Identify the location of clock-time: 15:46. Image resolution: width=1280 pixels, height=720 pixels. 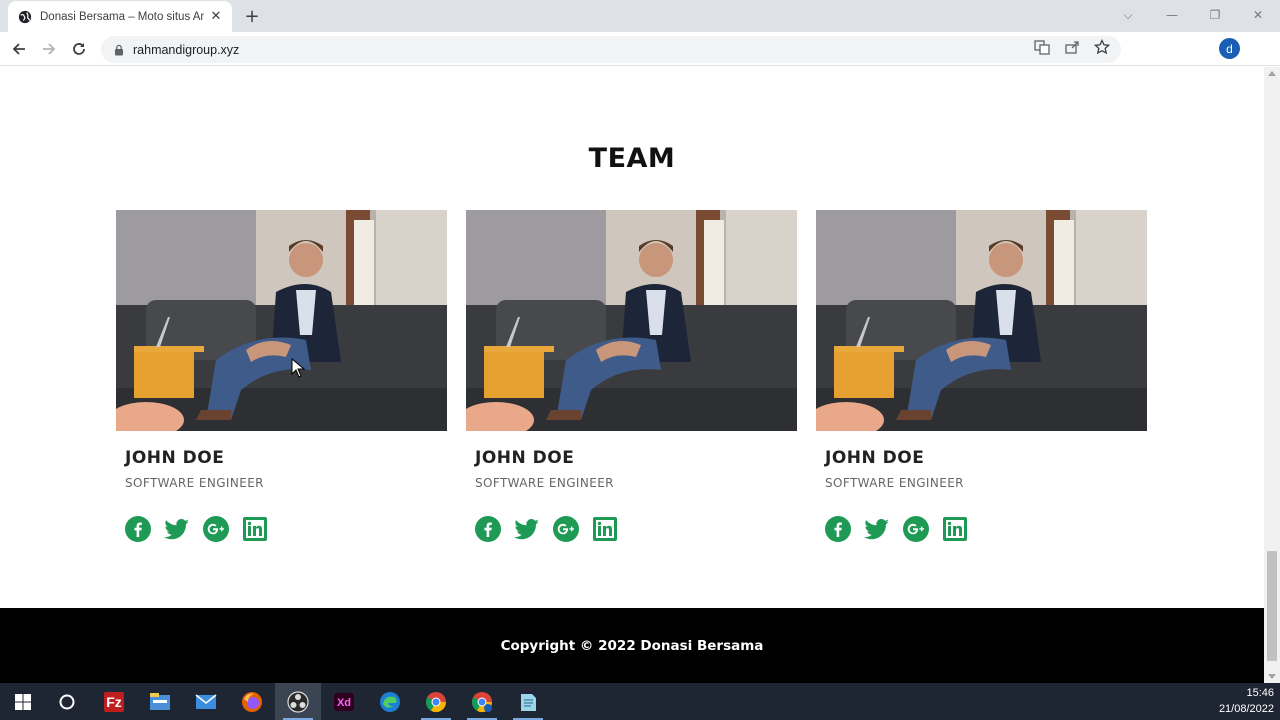
(1260, 693).